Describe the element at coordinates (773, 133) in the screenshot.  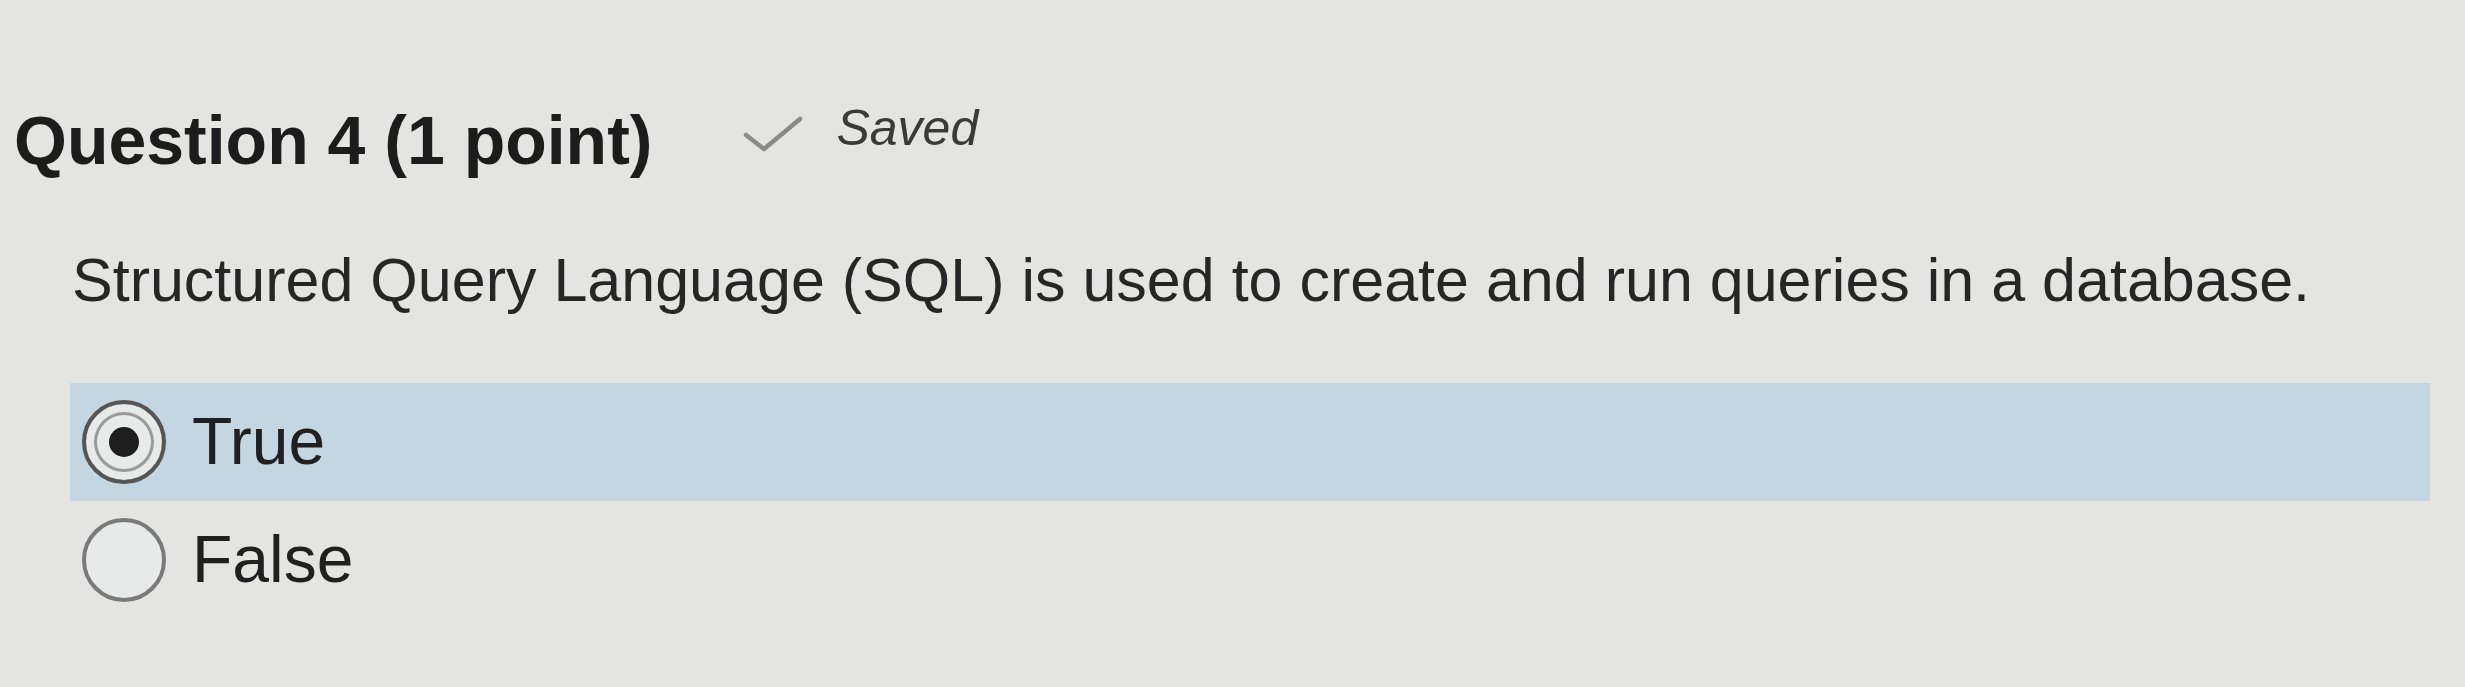
I see `checkmark-icon` at that location.